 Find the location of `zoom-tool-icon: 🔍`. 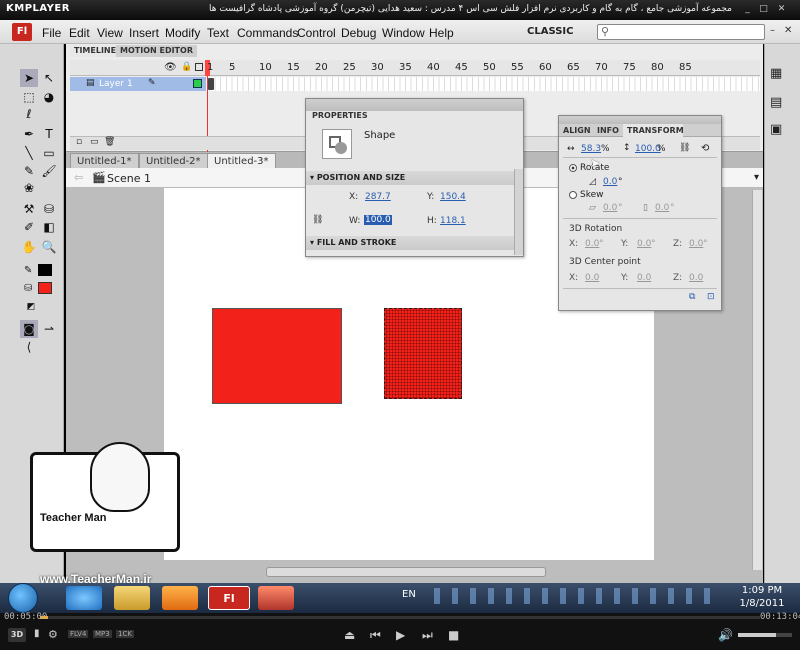

zoom-tool-icon: 🔍 is located at coordinates (49, 247).